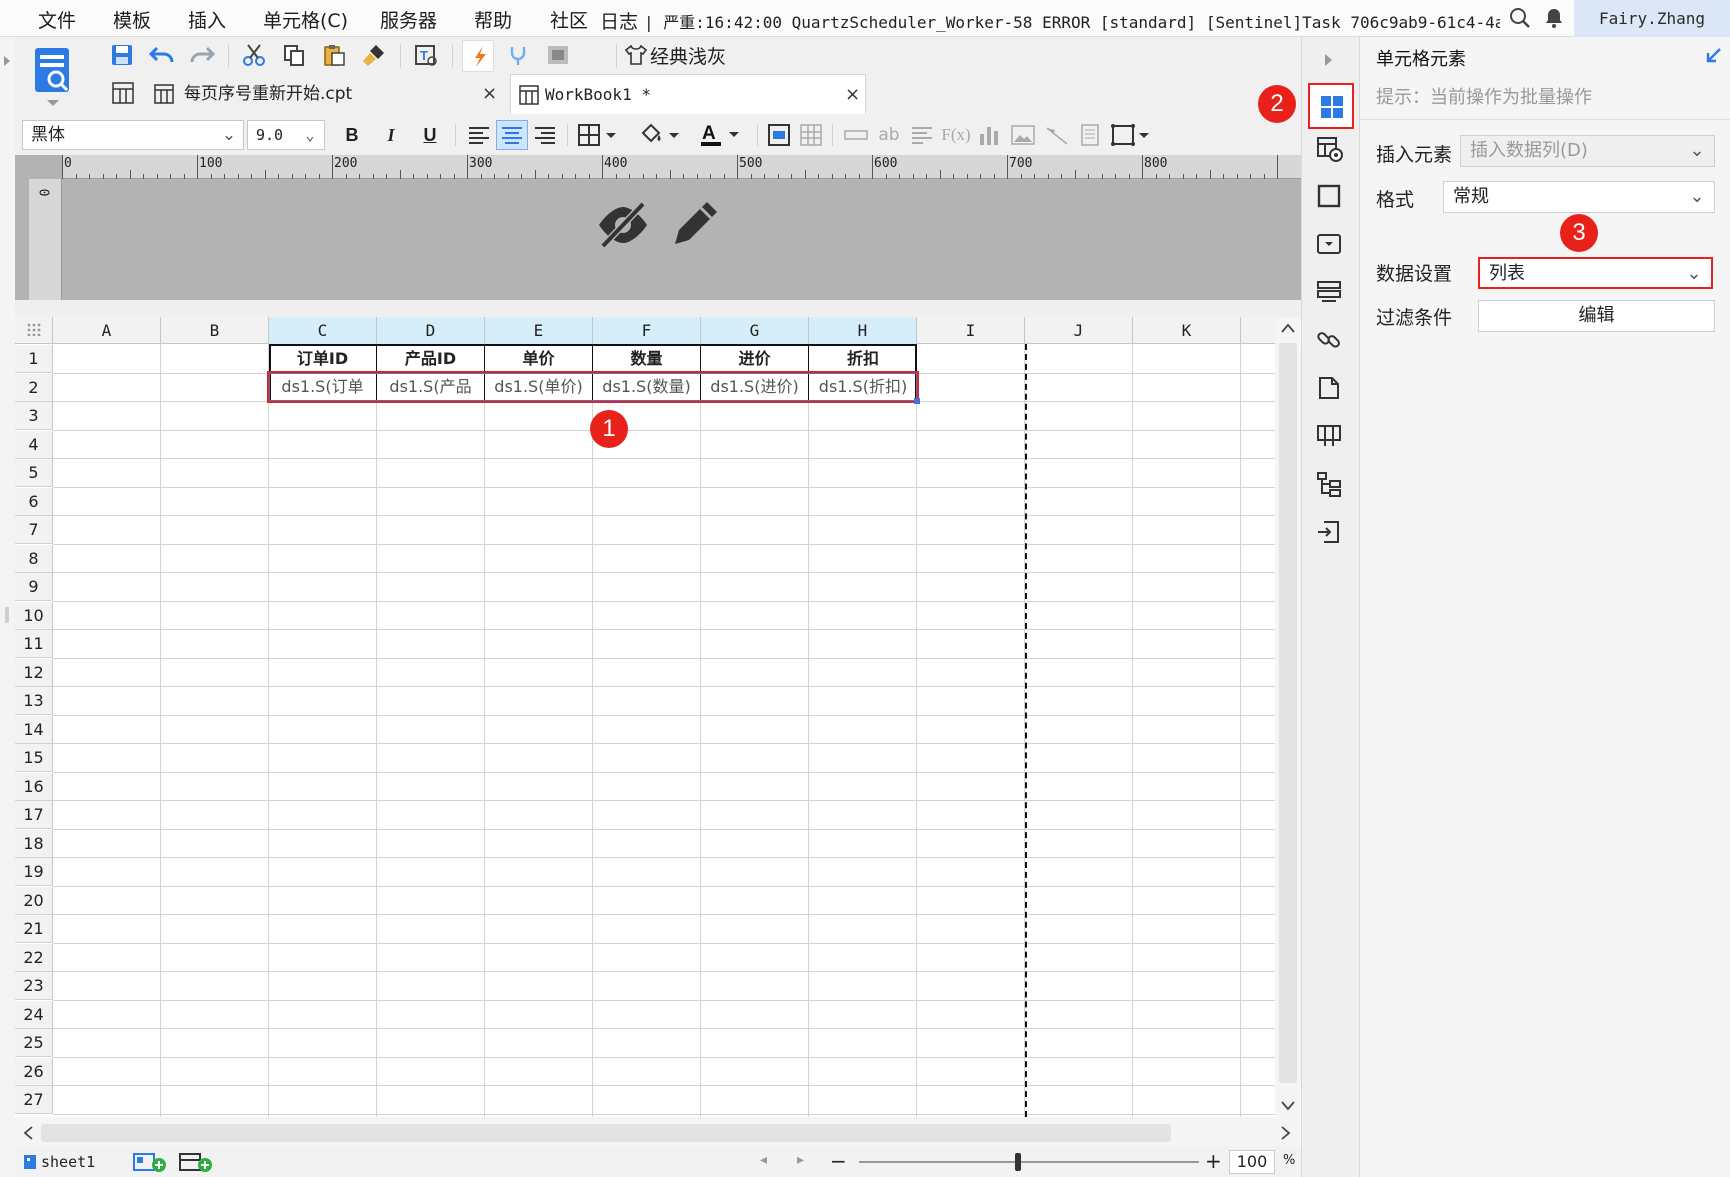 This screenshot has height=1177, width=1730. What do you see at coordinates (34, 473) in the screenshot?
I see `row-header: 5` at bounding box center [34, 473].